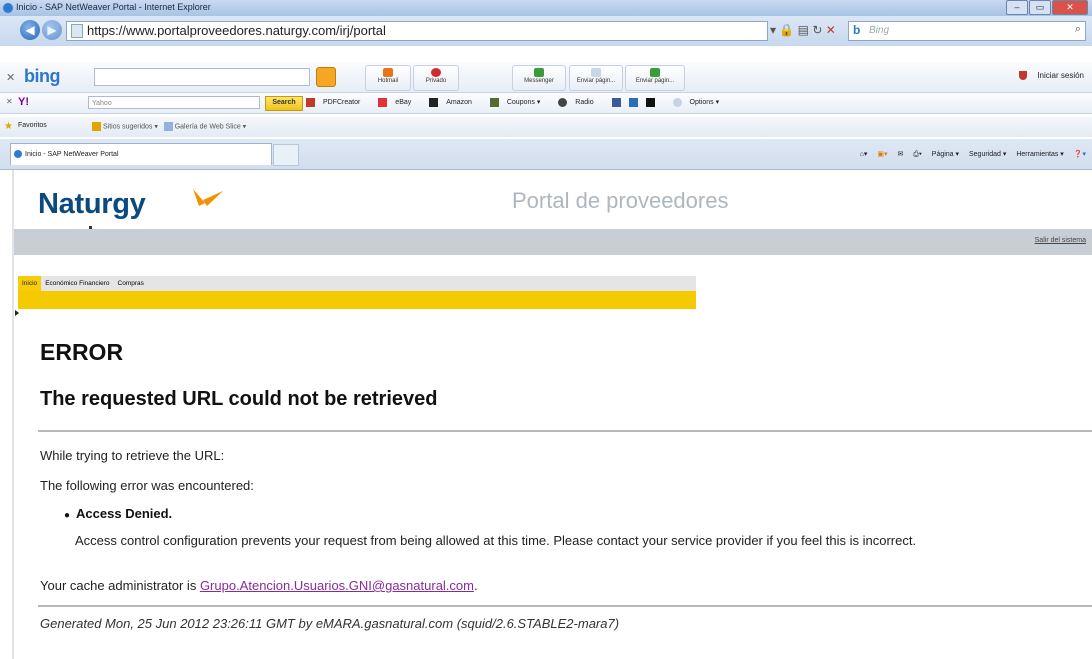 The height and width of the screenshot is (659, 1092). I want to click on suggested-sites-icon, so click(96, 126).